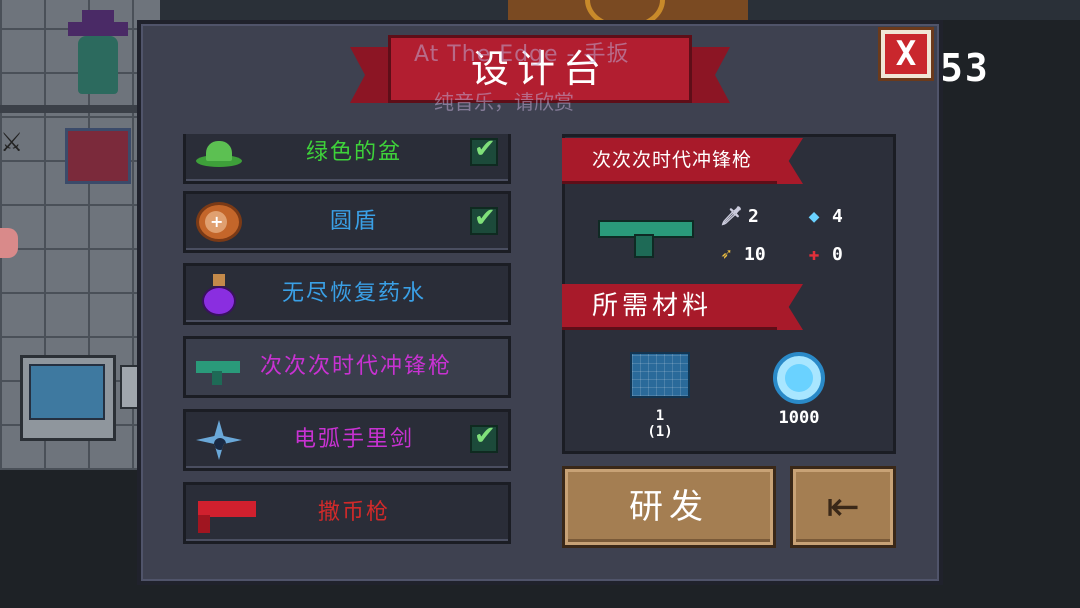 The width and height of the screenshot is (1080, 608). What do you see at coordinates (504, 102) in the screenshot?
I see `watermark-line-2: 纯音乐，请欣赏` at bounding box center [504, 102].